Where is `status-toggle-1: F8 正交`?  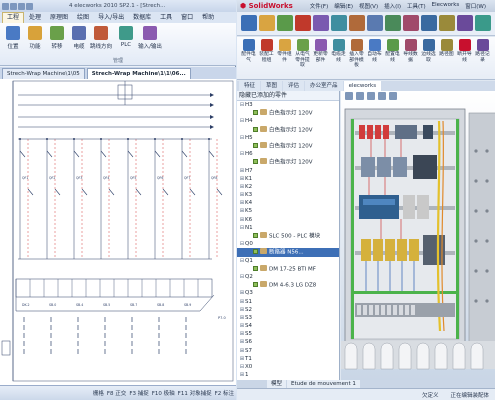
status-toggle-1: F8 正交 is located at coordinates (116, 393).